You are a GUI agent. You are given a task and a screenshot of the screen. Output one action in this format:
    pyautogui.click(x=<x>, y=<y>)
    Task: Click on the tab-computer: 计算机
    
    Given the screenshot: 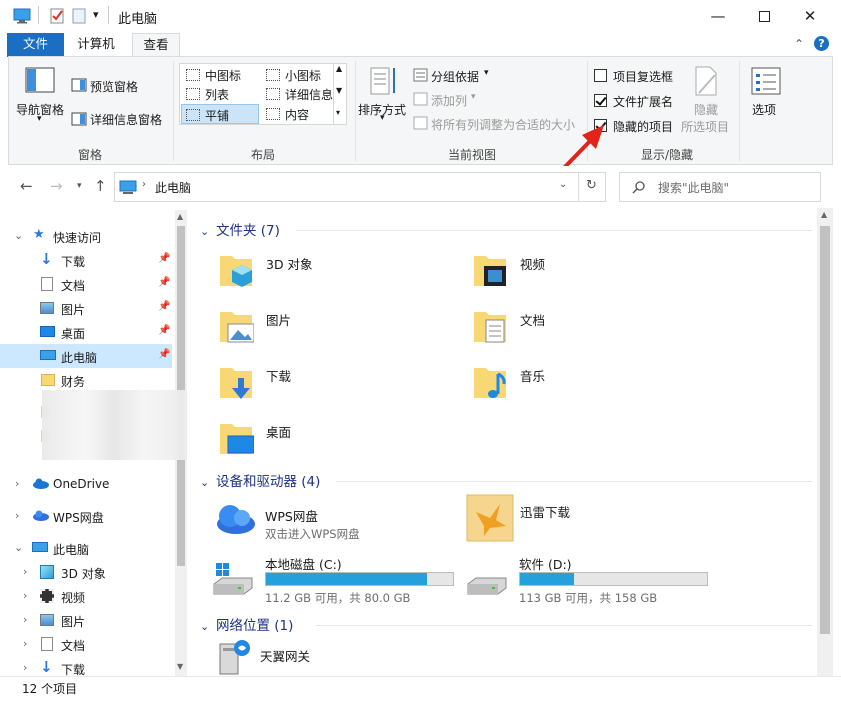 What is the action you would take?
    pyautogui.click(x=96, y=45)
    